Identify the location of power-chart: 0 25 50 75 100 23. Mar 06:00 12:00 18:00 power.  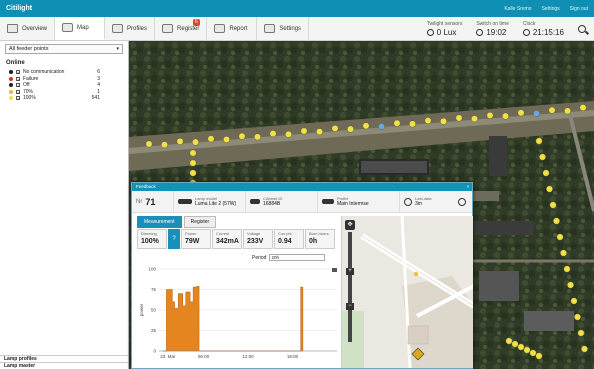
(238, 313).